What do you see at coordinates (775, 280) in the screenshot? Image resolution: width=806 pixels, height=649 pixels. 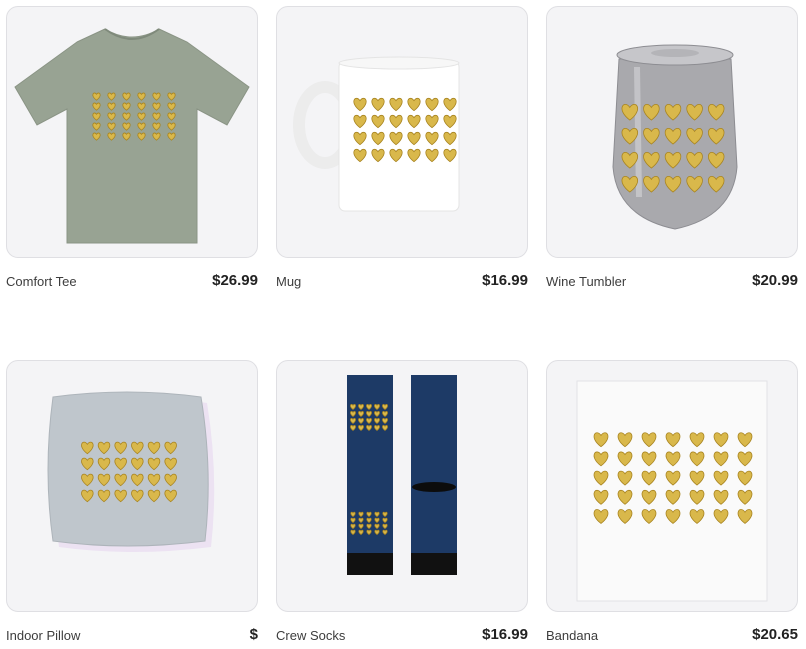 I see `product-price: $20.99` at bounding box center [775, 280].